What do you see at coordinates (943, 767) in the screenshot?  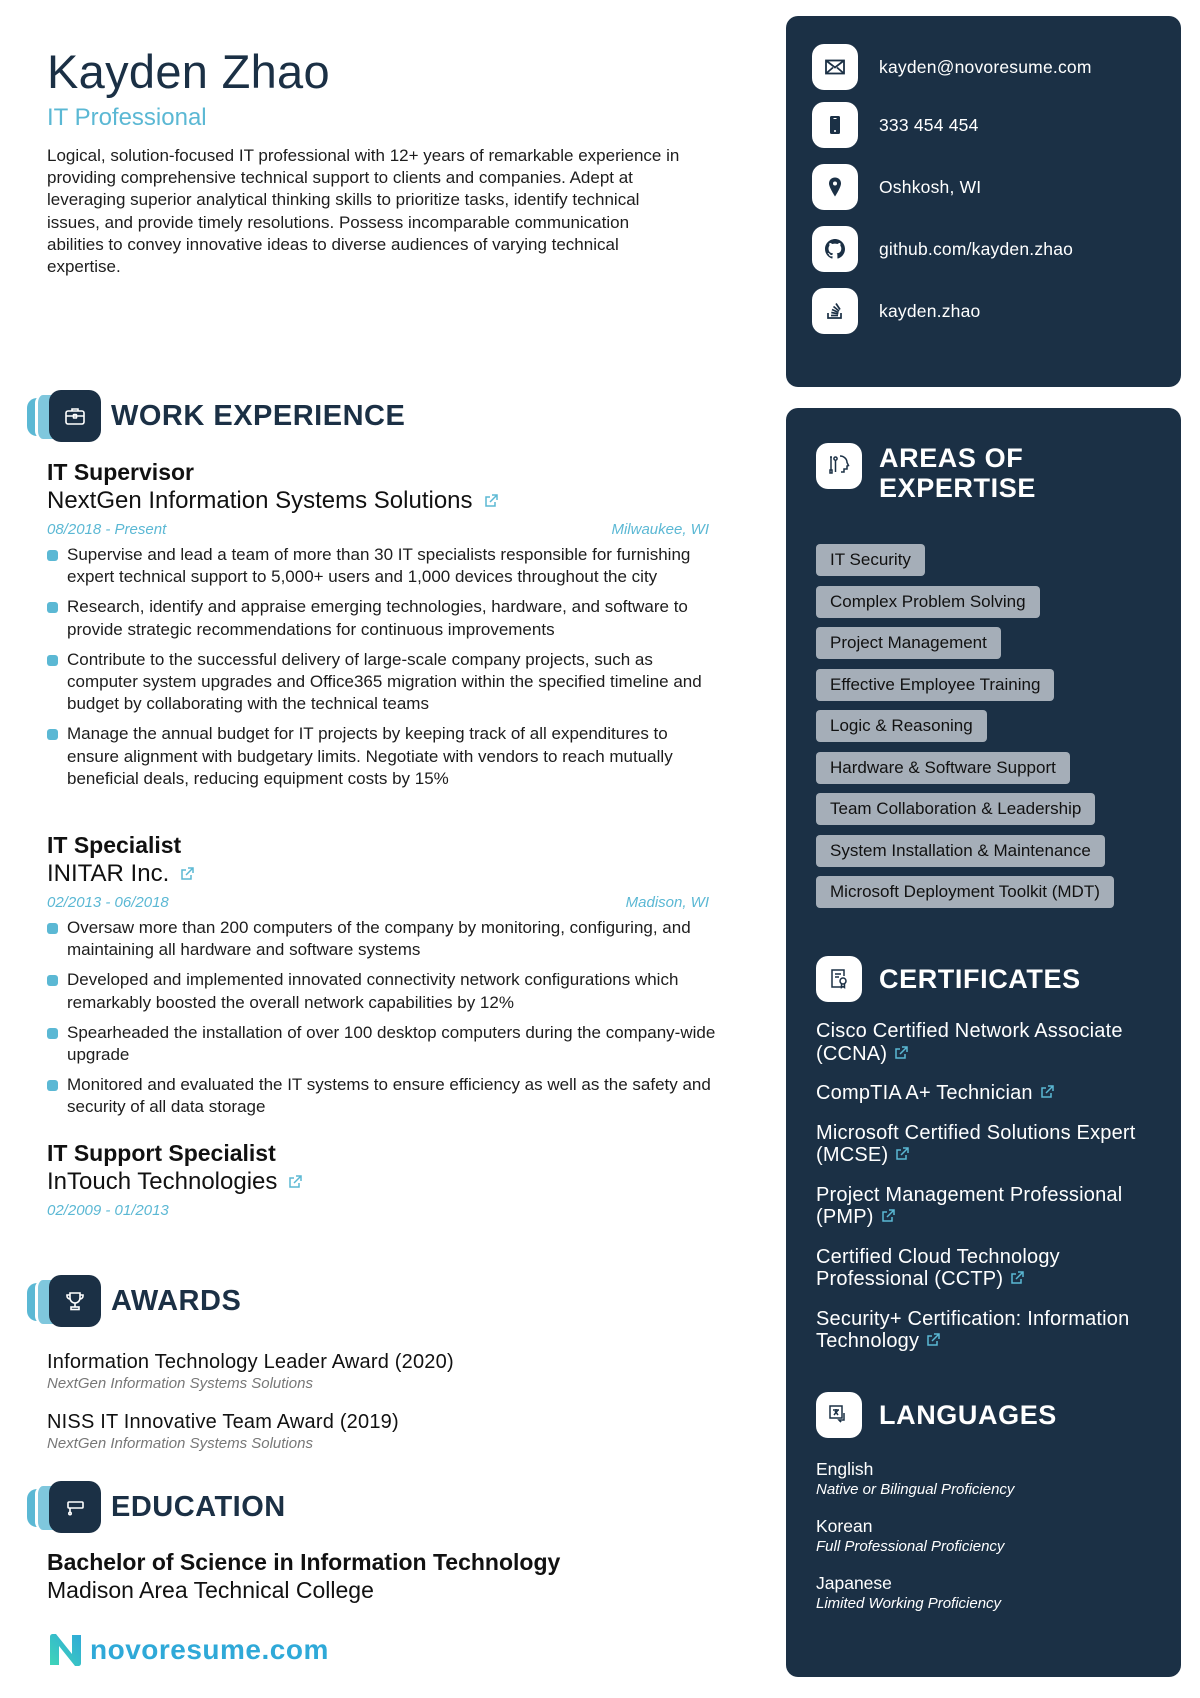 I see `skill-tag: Hardware & Software Support` at bounding box center [943, 767].